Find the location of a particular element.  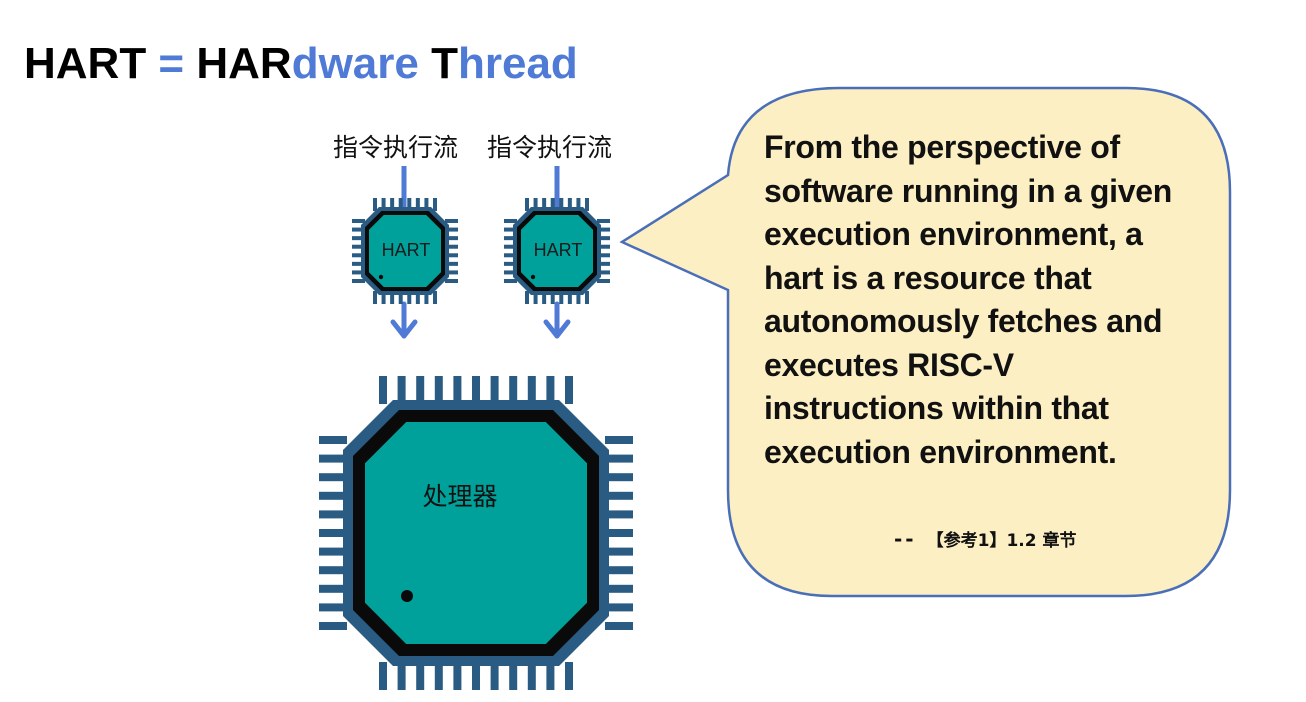

citation-dash: -- is located at coordinates (905, 539).